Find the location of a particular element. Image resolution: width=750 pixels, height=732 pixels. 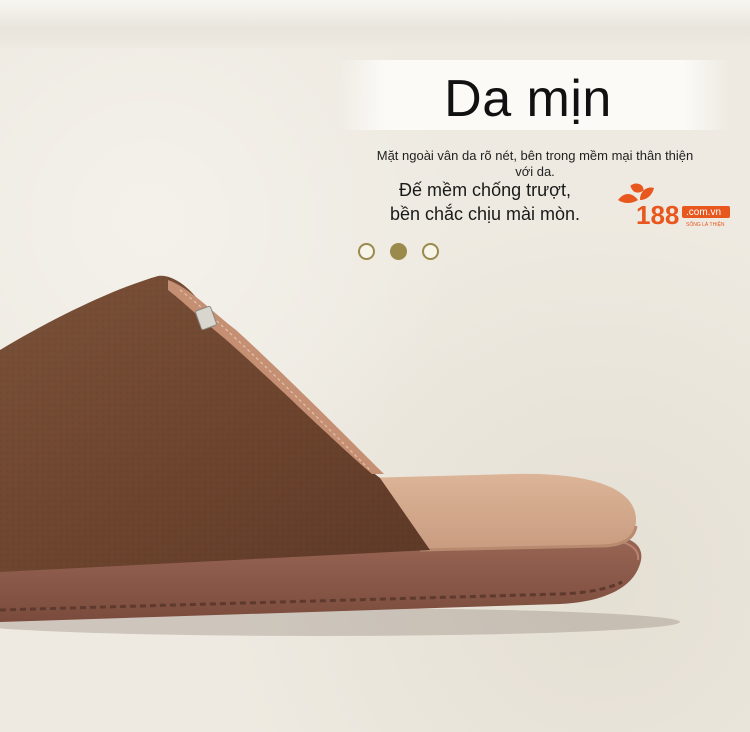

feature-line-1: Đế mềm chống trượt, is located at coordinates (485, 190).